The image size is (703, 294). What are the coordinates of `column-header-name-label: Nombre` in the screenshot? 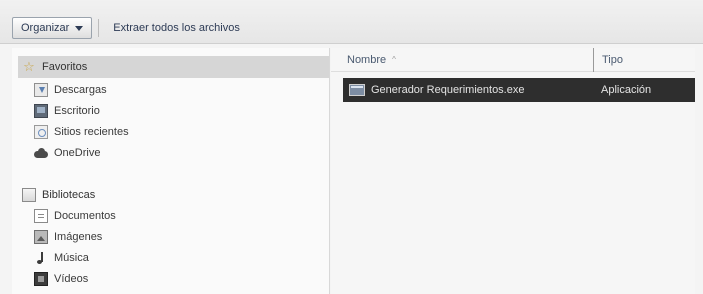 It's located at (367, 59).